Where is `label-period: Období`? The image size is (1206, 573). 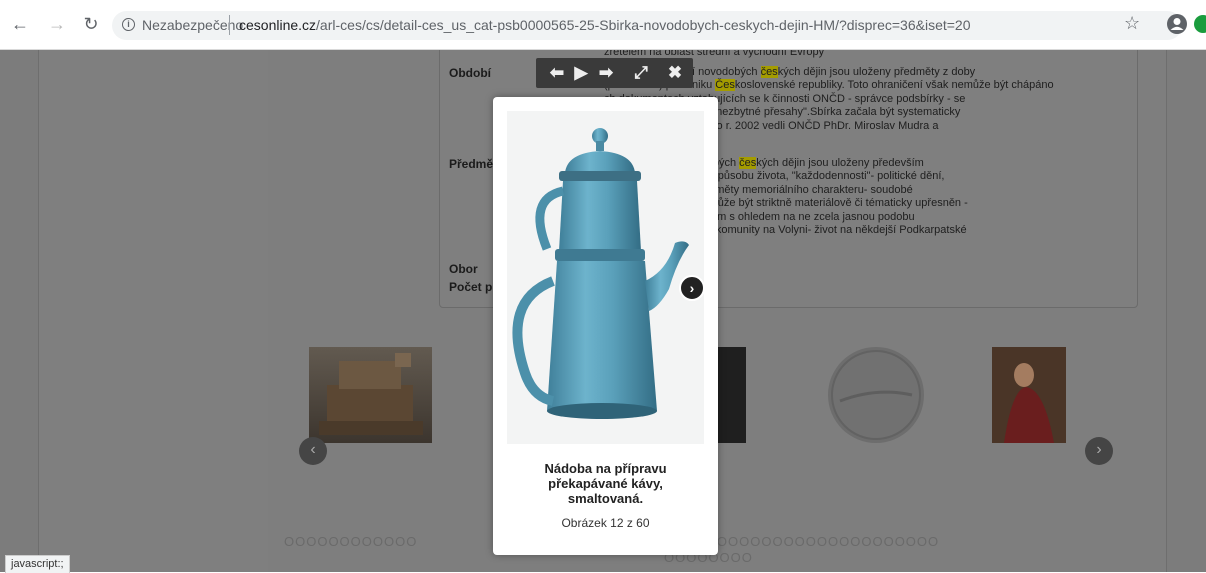 label-period: Období is located at coordinates (470, 73).